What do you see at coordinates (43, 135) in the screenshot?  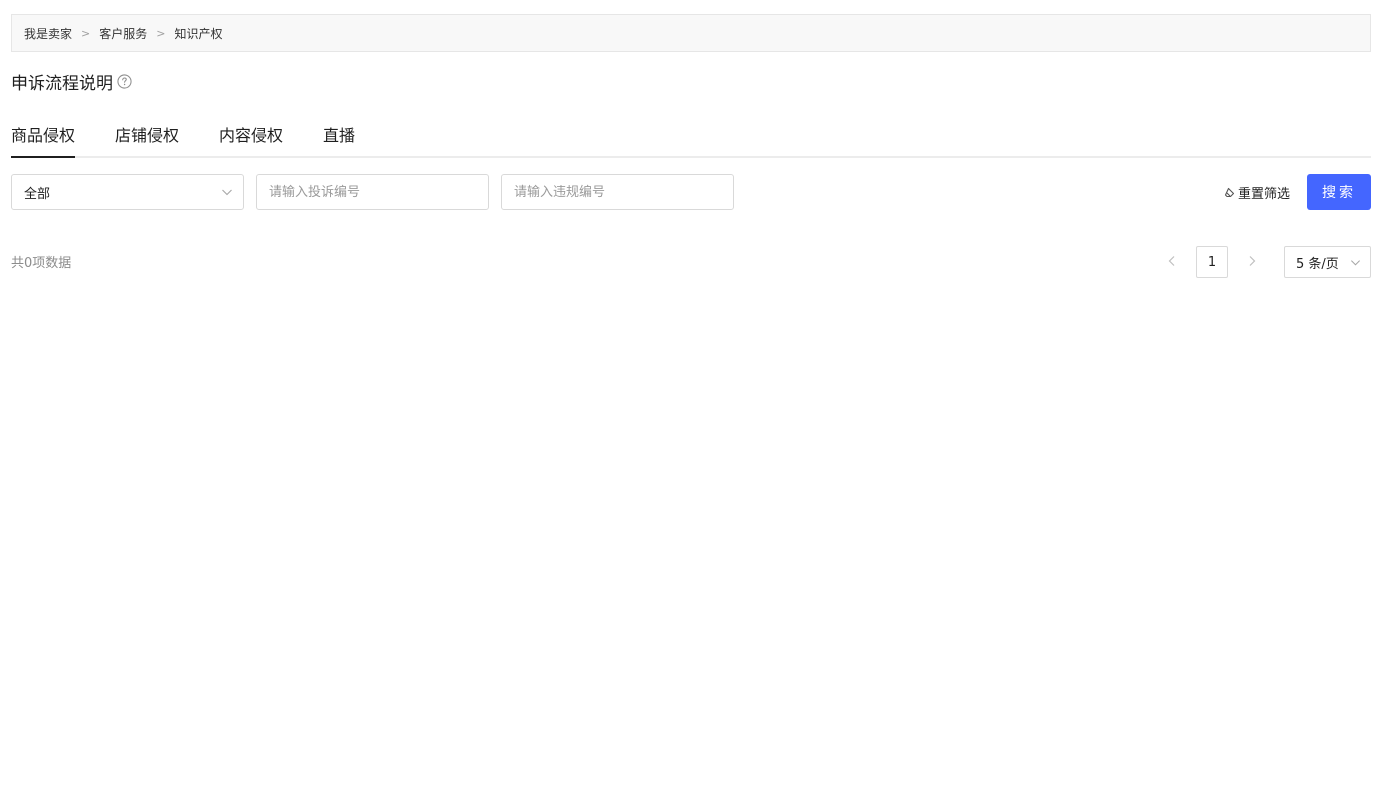 I see `tab-product-infringement: 商品侵权` at bounding box center [43, 135].